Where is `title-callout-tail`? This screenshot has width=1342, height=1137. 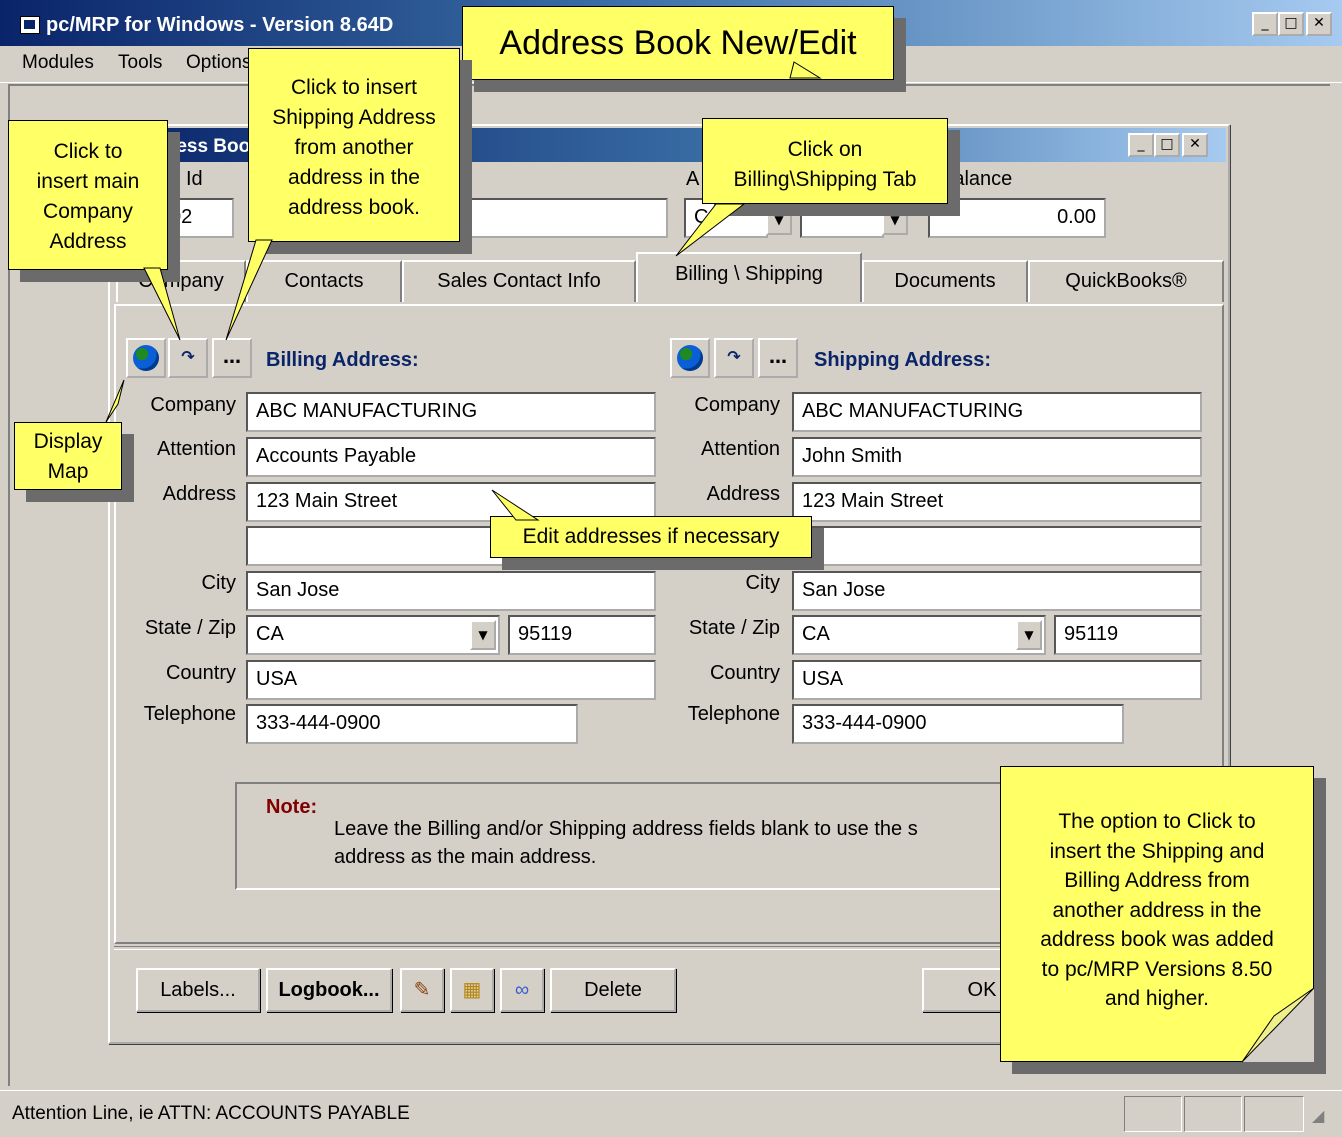
title-callout-tail is located at coordinates (805, 70).